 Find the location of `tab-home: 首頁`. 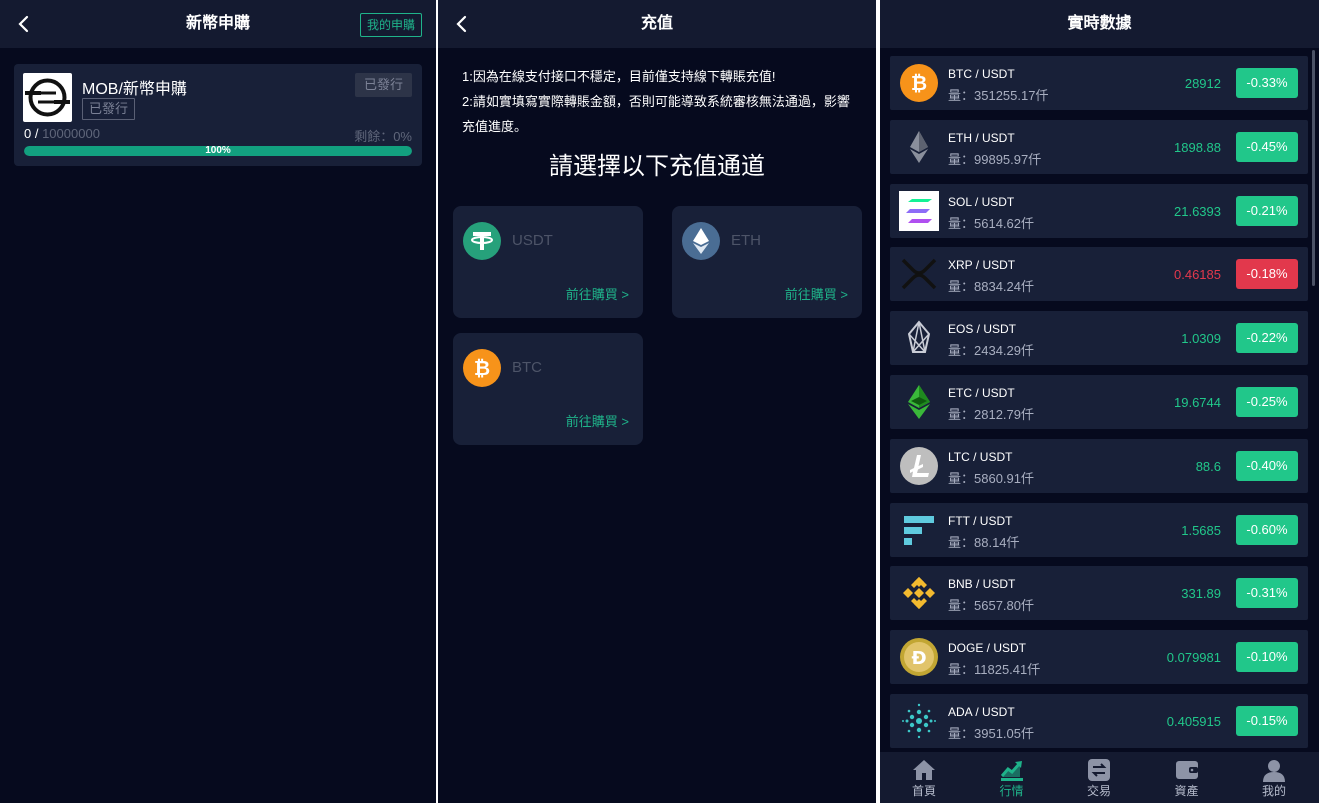

tab-home: 首頁 is located at coordinates (924, 777).